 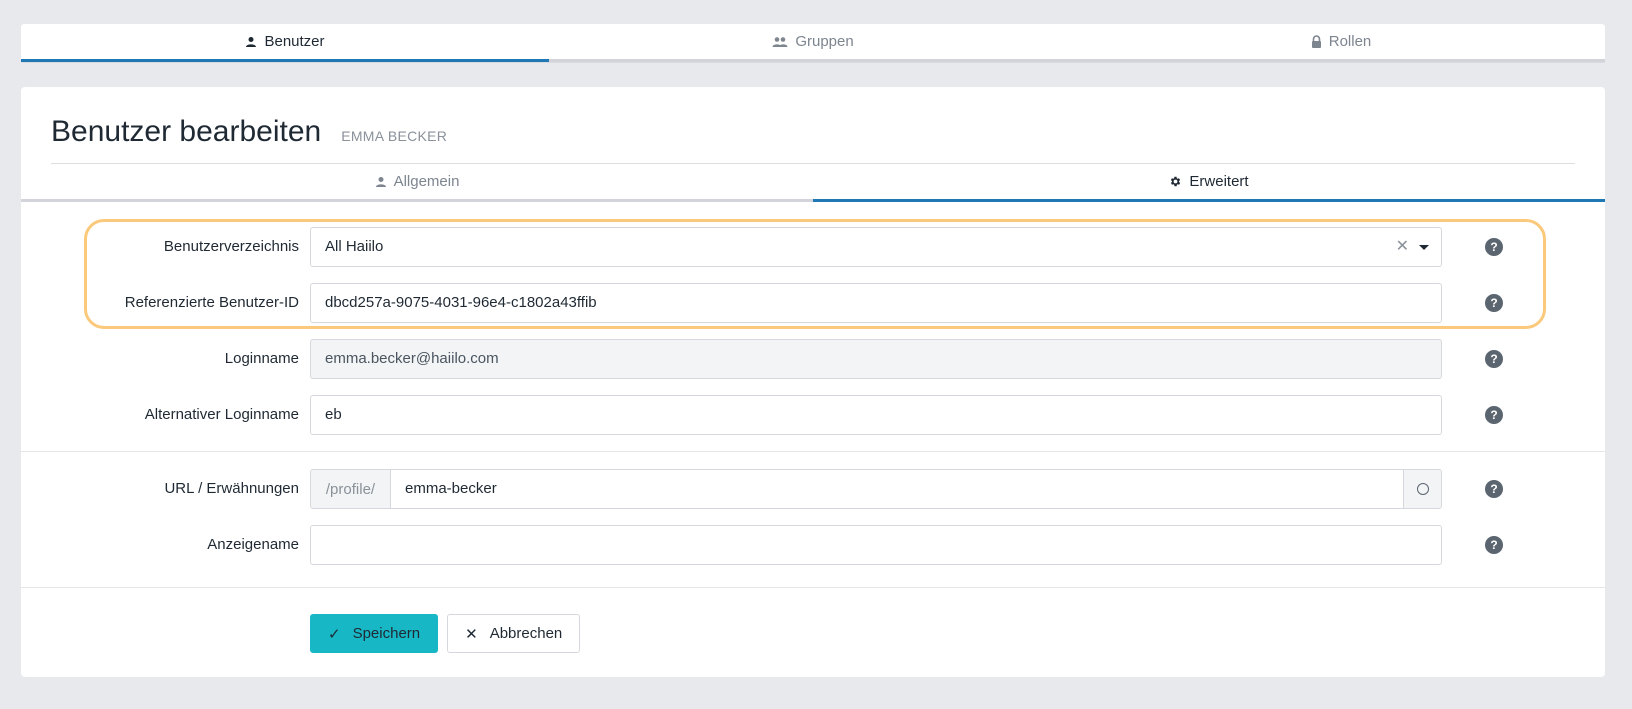 I want to click on form-actions: ✓ Speichern ✕ Abbrechen, so click(x=445, y=633).